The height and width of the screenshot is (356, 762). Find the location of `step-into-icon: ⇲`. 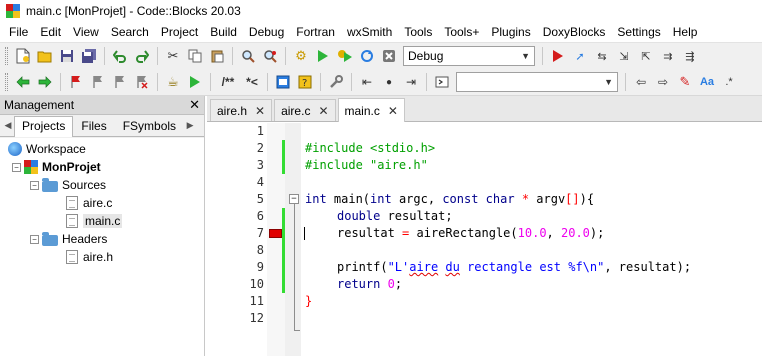

step-into-icon: ⇲ is located at coordinates (624, 56).